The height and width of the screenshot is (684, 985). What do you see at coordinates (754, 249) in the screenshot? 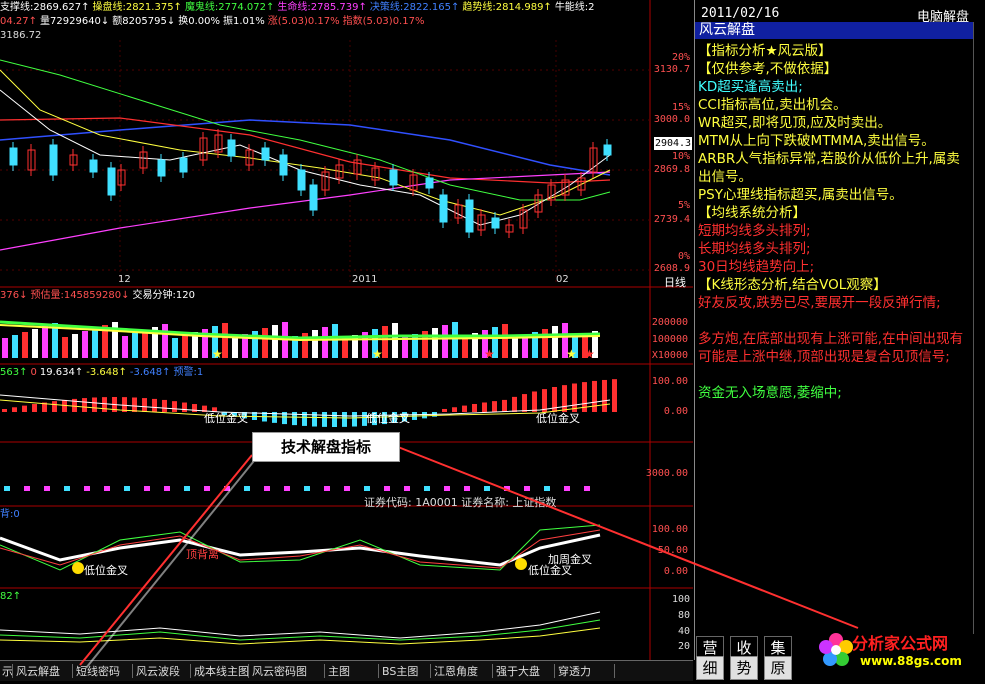
I see `analysis-line: 长期均线多头排列;` at bounding box center [754, 249].